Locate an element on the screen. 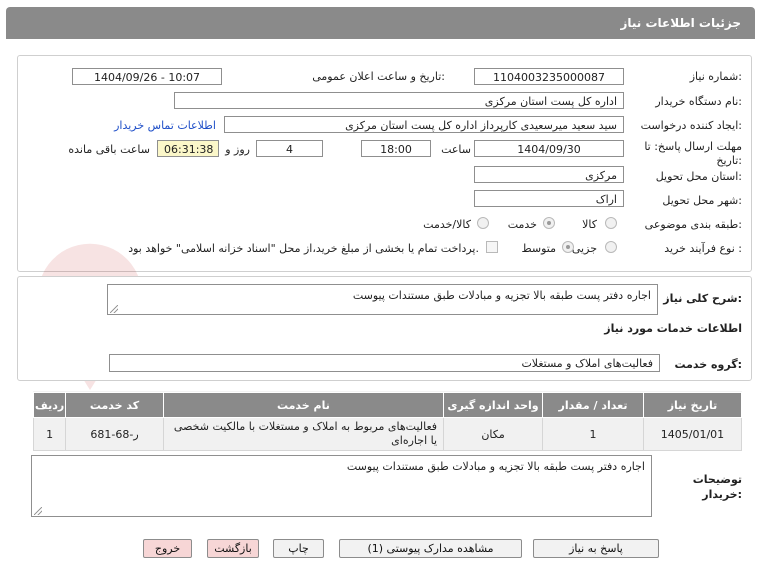 This screenshot has width=761, height=574. col-row: ردیف is located at coordinates (49, 405).